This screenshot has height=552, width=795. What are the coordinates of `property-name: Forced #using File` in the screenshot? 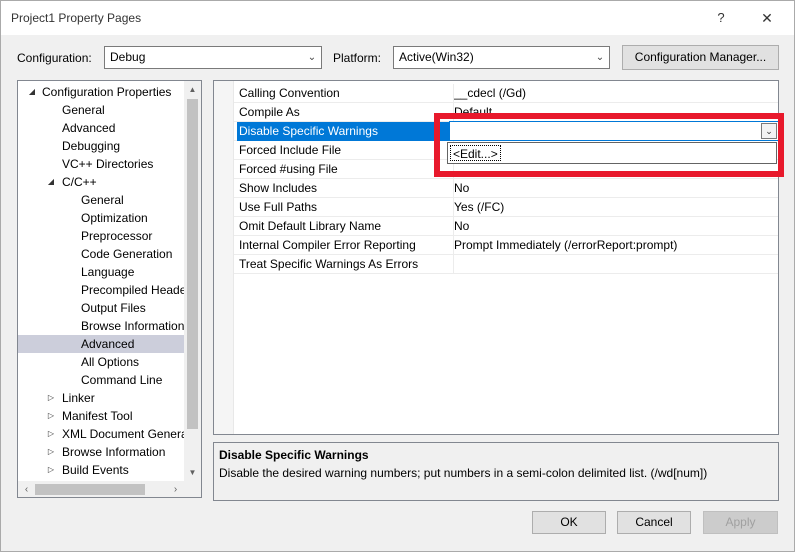 It's located at (288, 169).